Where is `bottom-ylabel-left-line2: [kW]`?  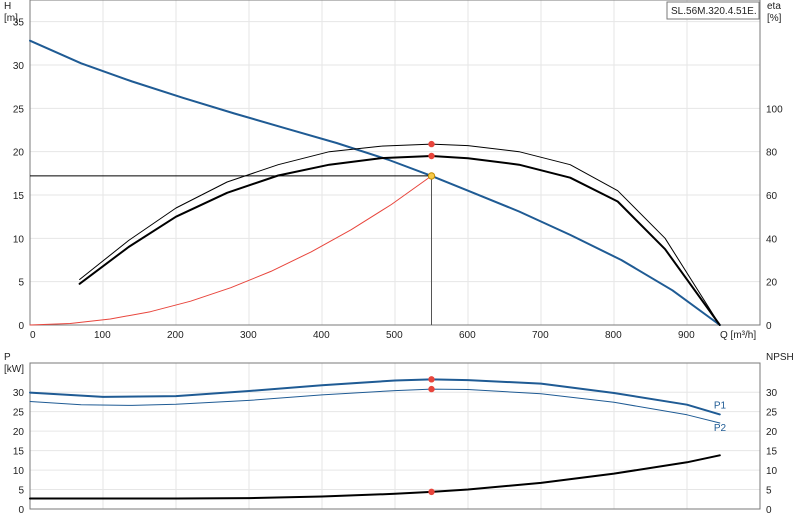 bottom-ylabel-left-line2: [kW] is located at coordinates (14, 369).